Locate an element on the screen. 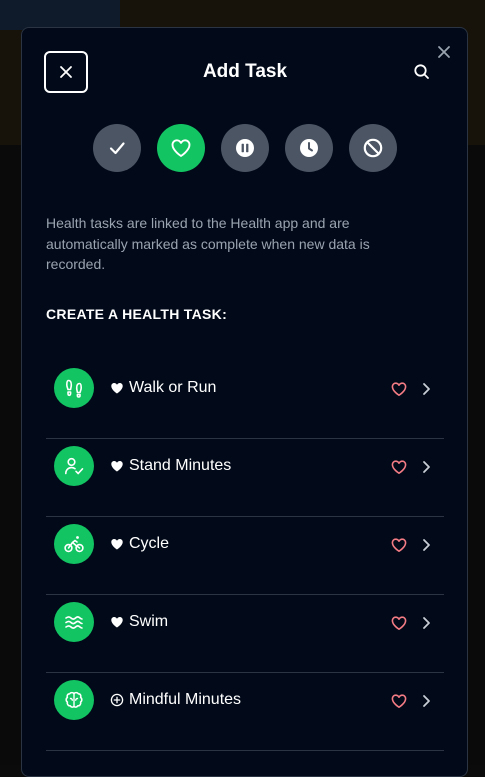 The height and width of the screenshot is (777, 485). task-label: Swim is located at coordinates (139, 622).